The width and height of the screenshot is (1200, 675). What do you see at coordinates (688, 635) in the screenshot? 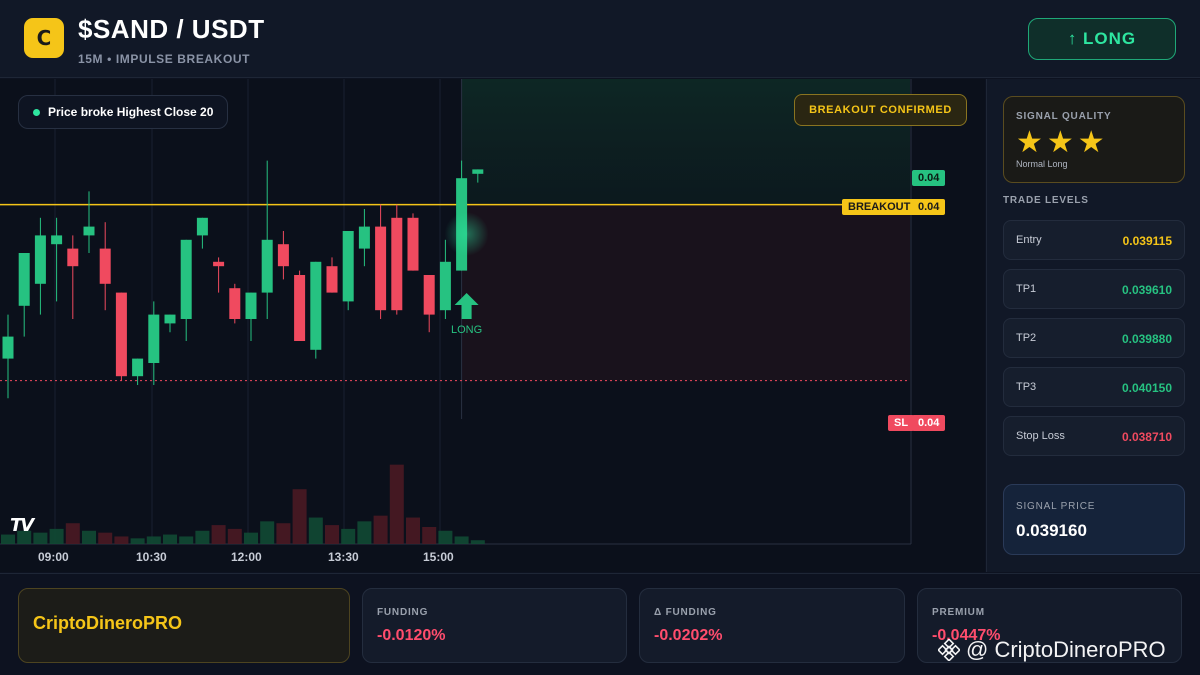
I see `metric-value: -0.0202%` at bounding box center [688, 635].